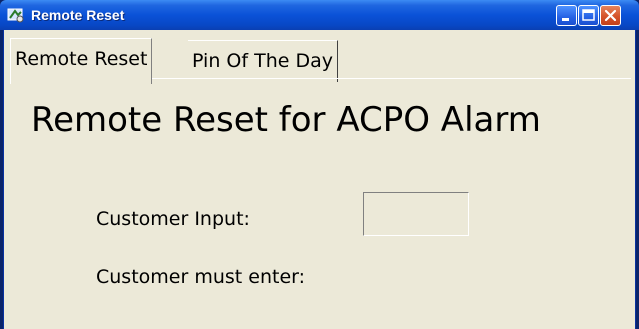 The image size is (639, 329). I want to click on tab-pin-of-the-day: Pin Of The Day, so click(263, 61).